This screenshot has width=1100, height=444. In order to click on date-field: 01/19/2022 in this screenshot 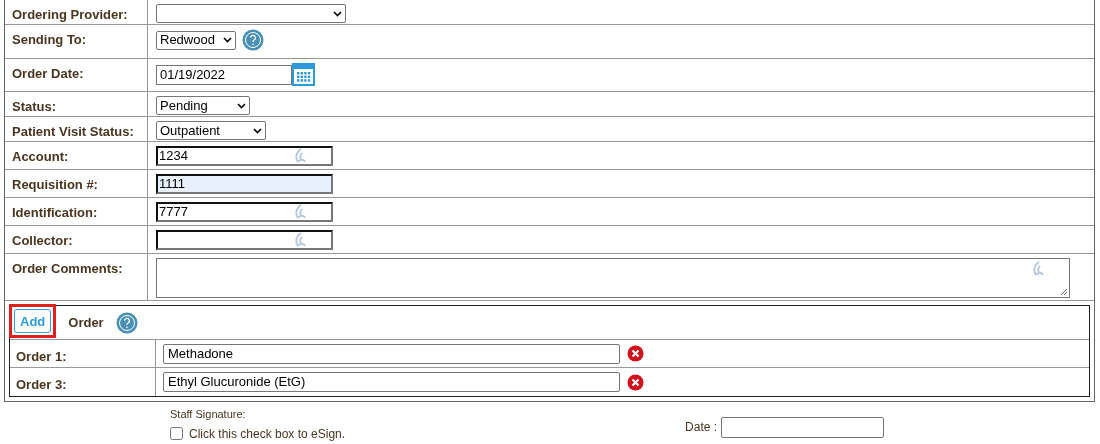, I will do `click(224, 74)`.